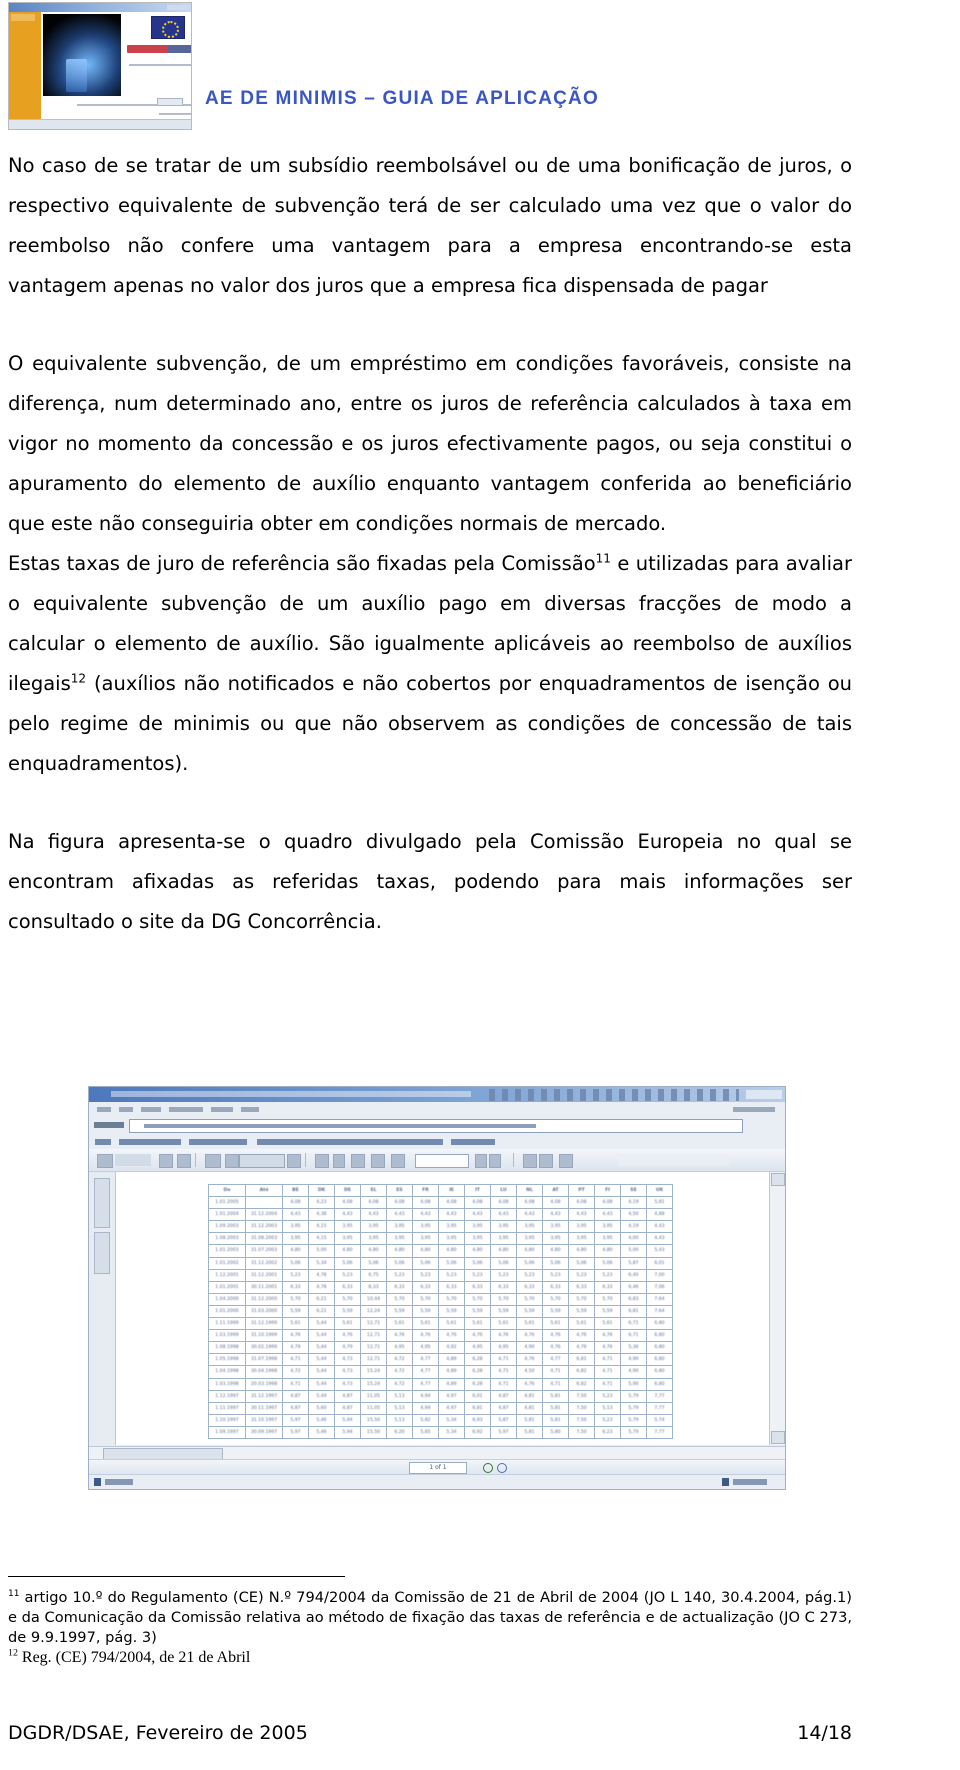 This screenshot has height=1770, width=960. What do you see at coordinates (581, 1372) in the screenshot?
I see `table-cell: 6,82` at bounding box center [581, 1372].